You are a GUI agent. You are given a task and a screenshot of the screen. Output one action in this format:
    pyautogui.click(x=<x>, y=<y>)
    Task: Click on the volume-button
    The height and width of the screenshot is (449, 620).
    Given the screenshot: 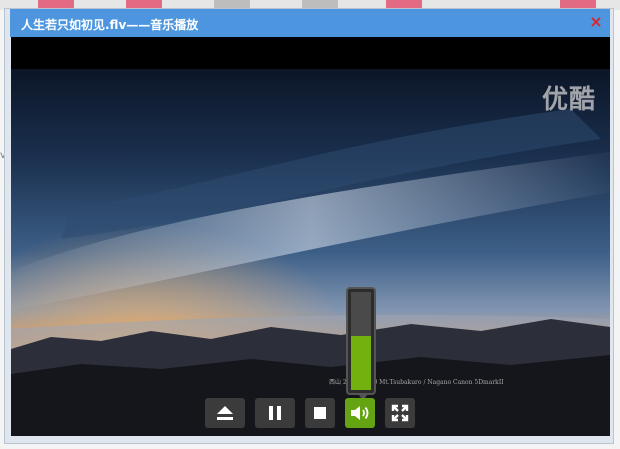 What is the action you would take?
    pyautogui.click(x=360, y=413)
    